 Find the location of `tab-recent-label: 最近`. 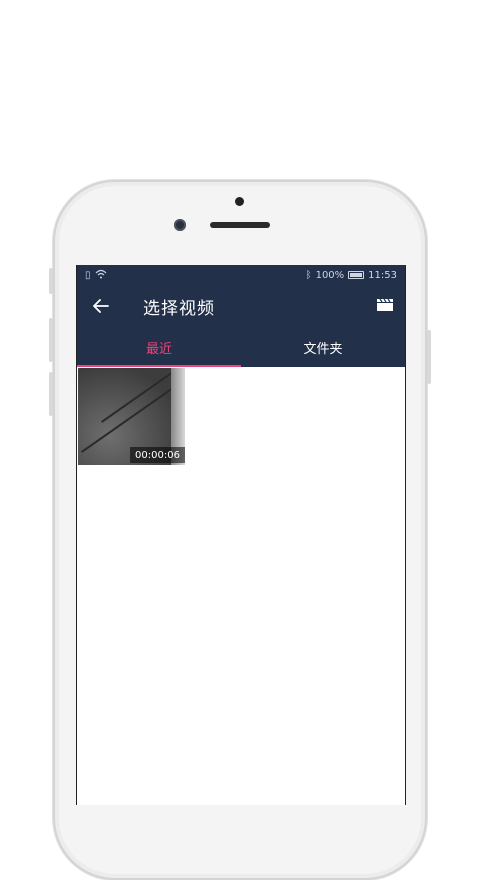

tab-recent-label: 最近 is located at coordinates (158, 349).